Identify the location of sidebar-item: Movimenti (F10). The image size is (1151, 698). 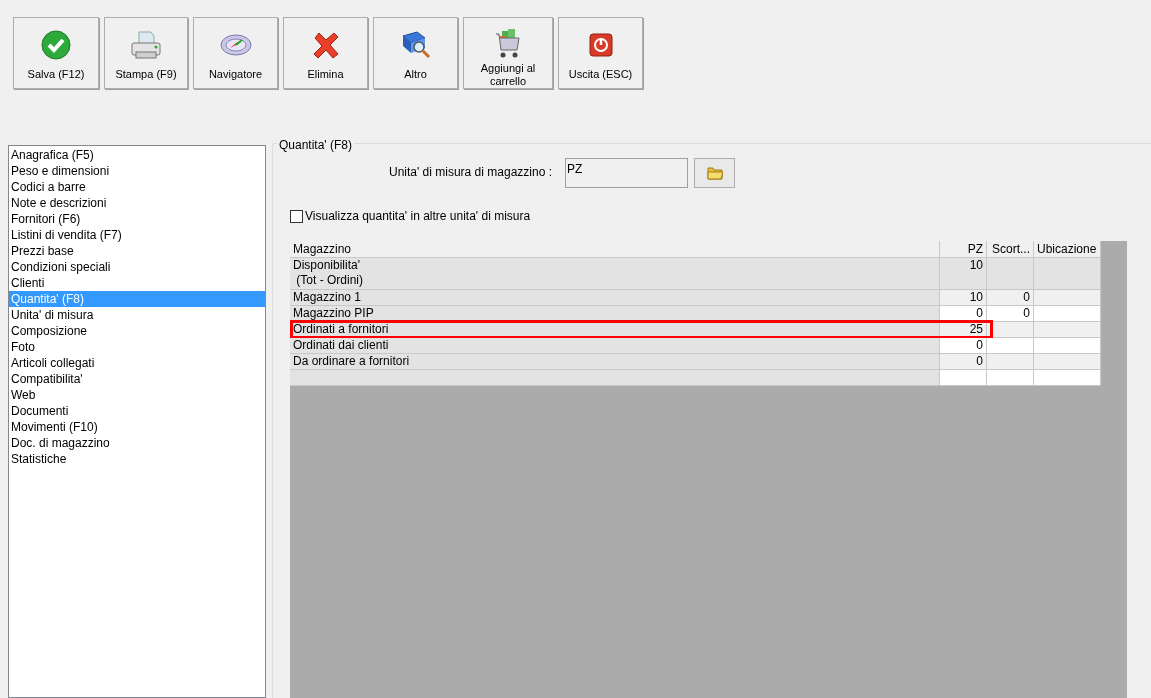
(137, 427).